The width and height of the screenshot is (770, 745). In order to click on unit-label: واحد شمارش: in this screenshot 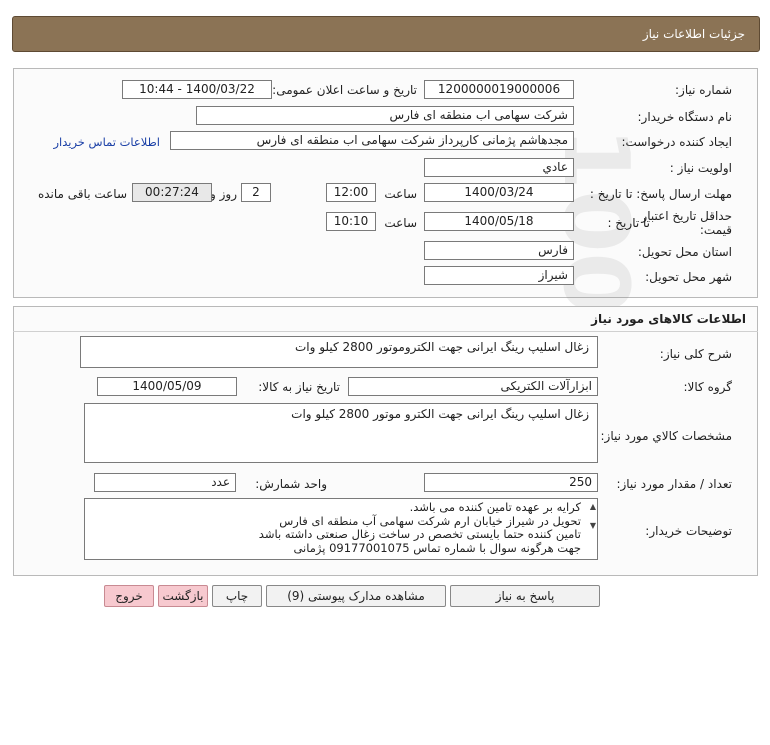, I will do `click(291, 484)`.